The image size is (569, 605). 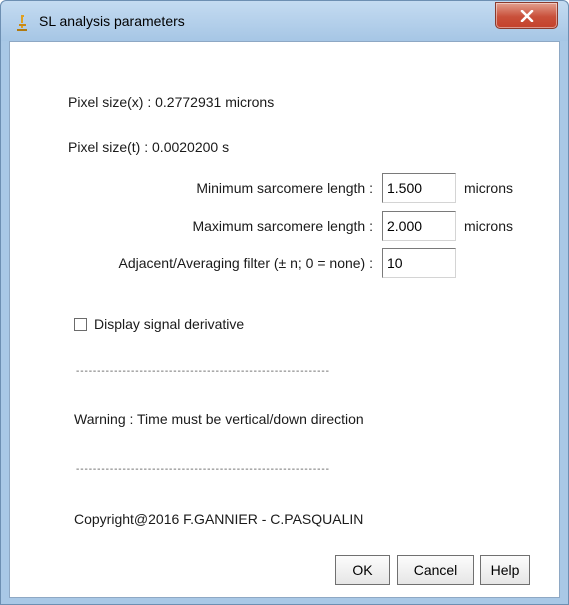 I want to click on max-length-label: Maximum sarcomere length :, so click(x=282, y=226).